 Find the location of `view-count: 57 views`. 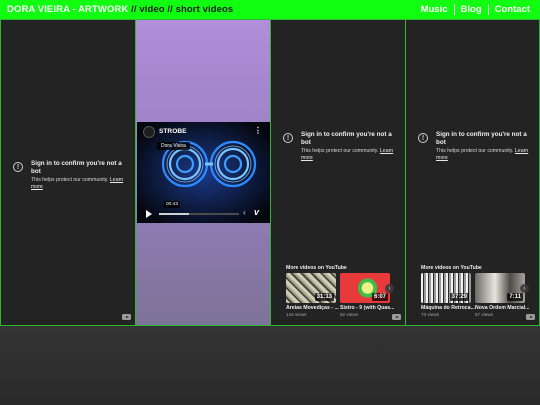

view-count: 57 views is located at coordinates (484, 314).